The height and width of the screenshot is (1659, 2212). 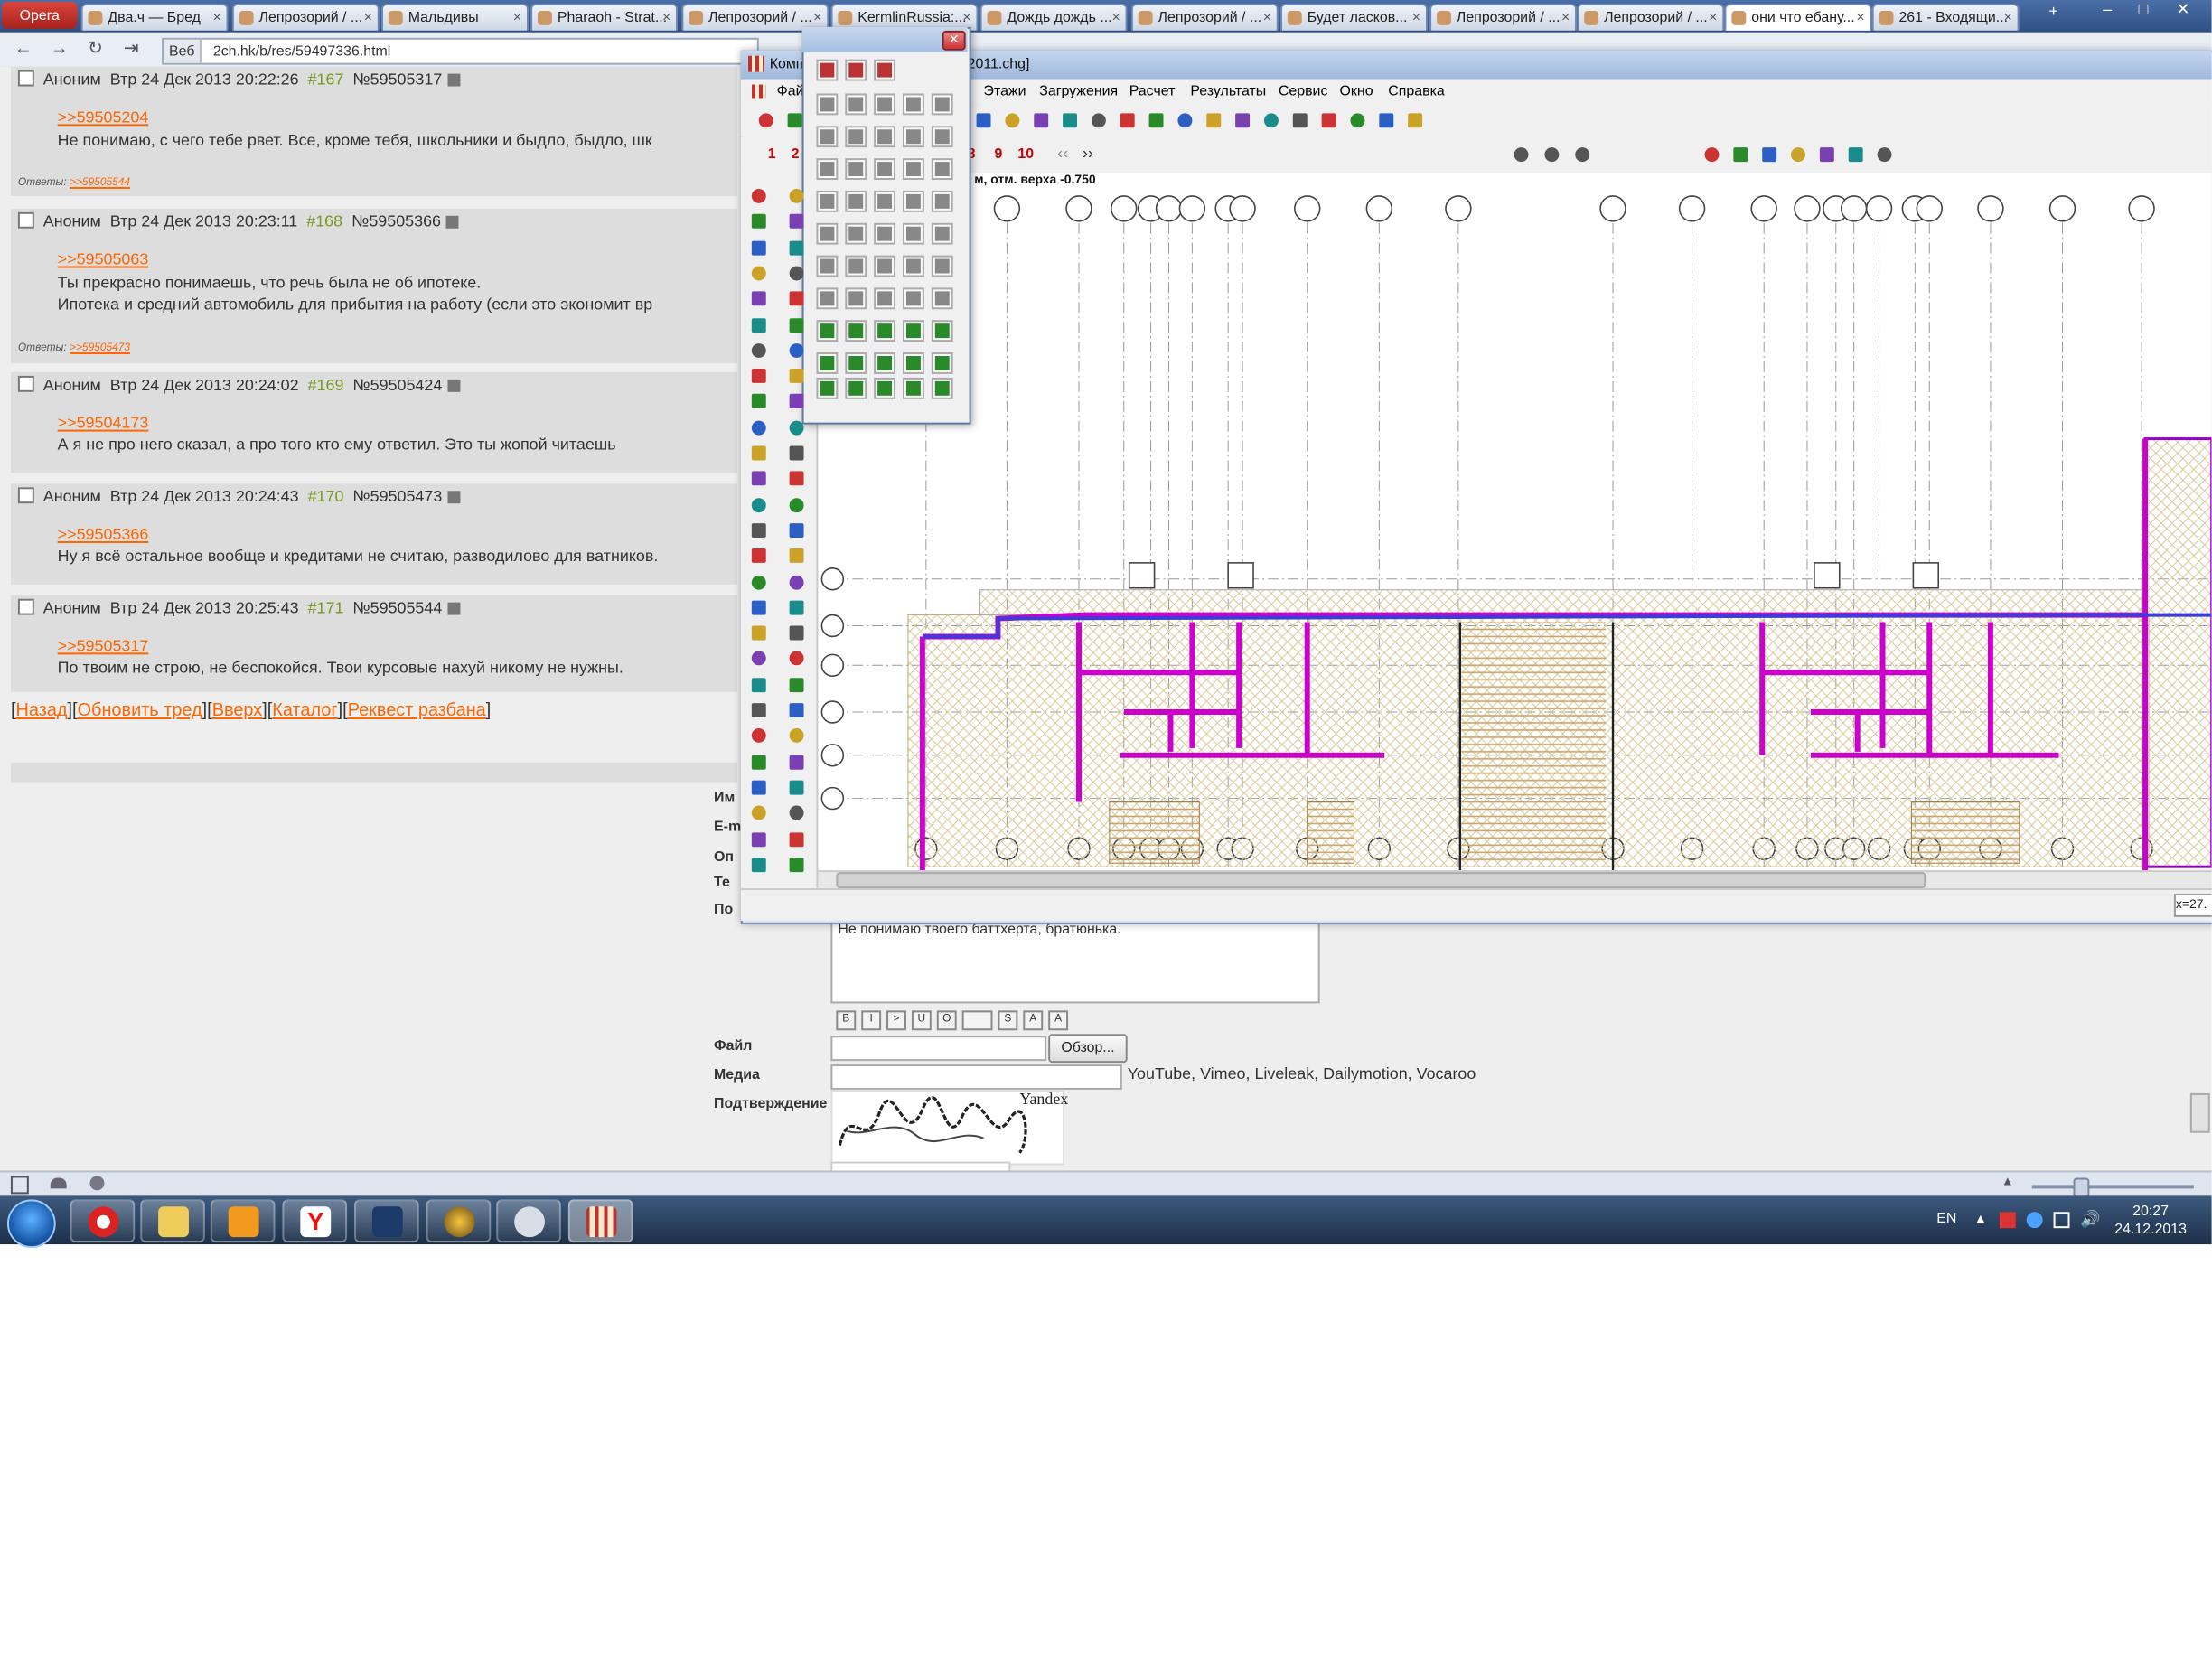 What do you see at coordinates (326, 608) in the screenshot?
I see `post-number: #171` at bounding box center [326, 608].